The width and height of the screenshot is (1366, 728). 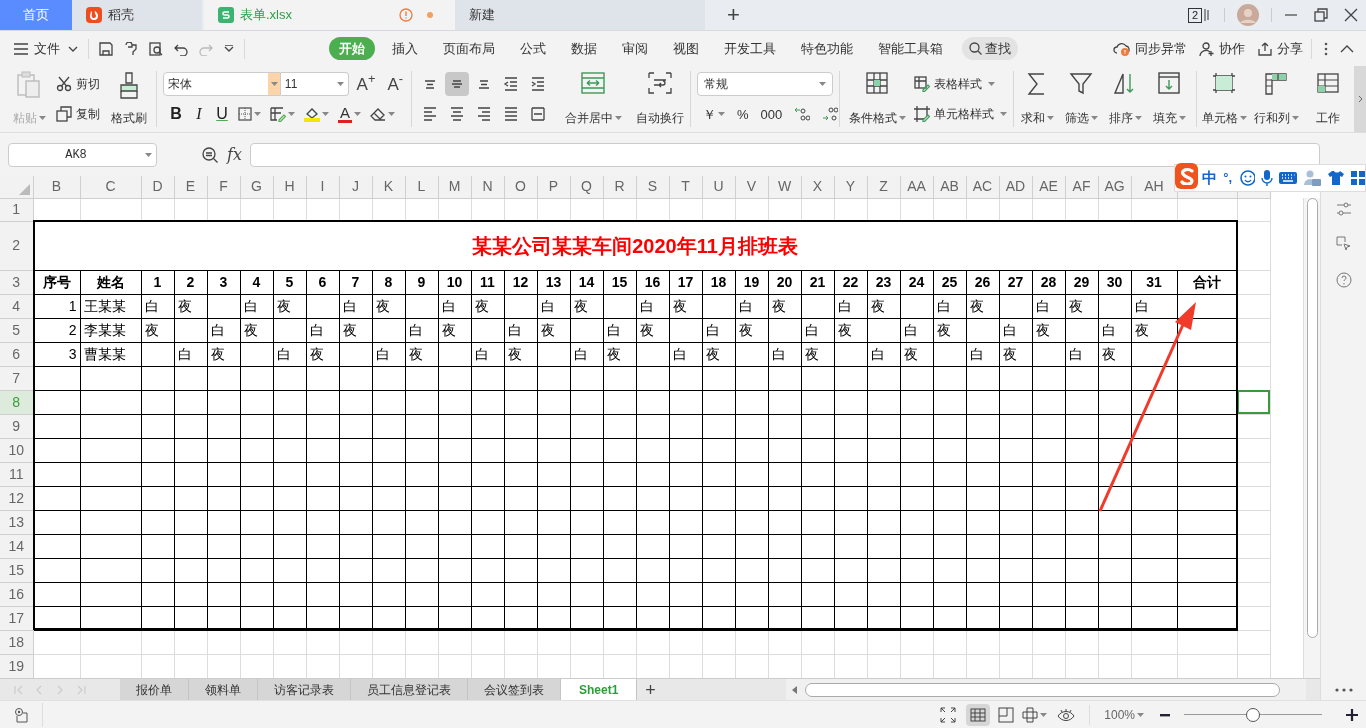 I want to click on row-header: 1, so click(x=16, y=209).